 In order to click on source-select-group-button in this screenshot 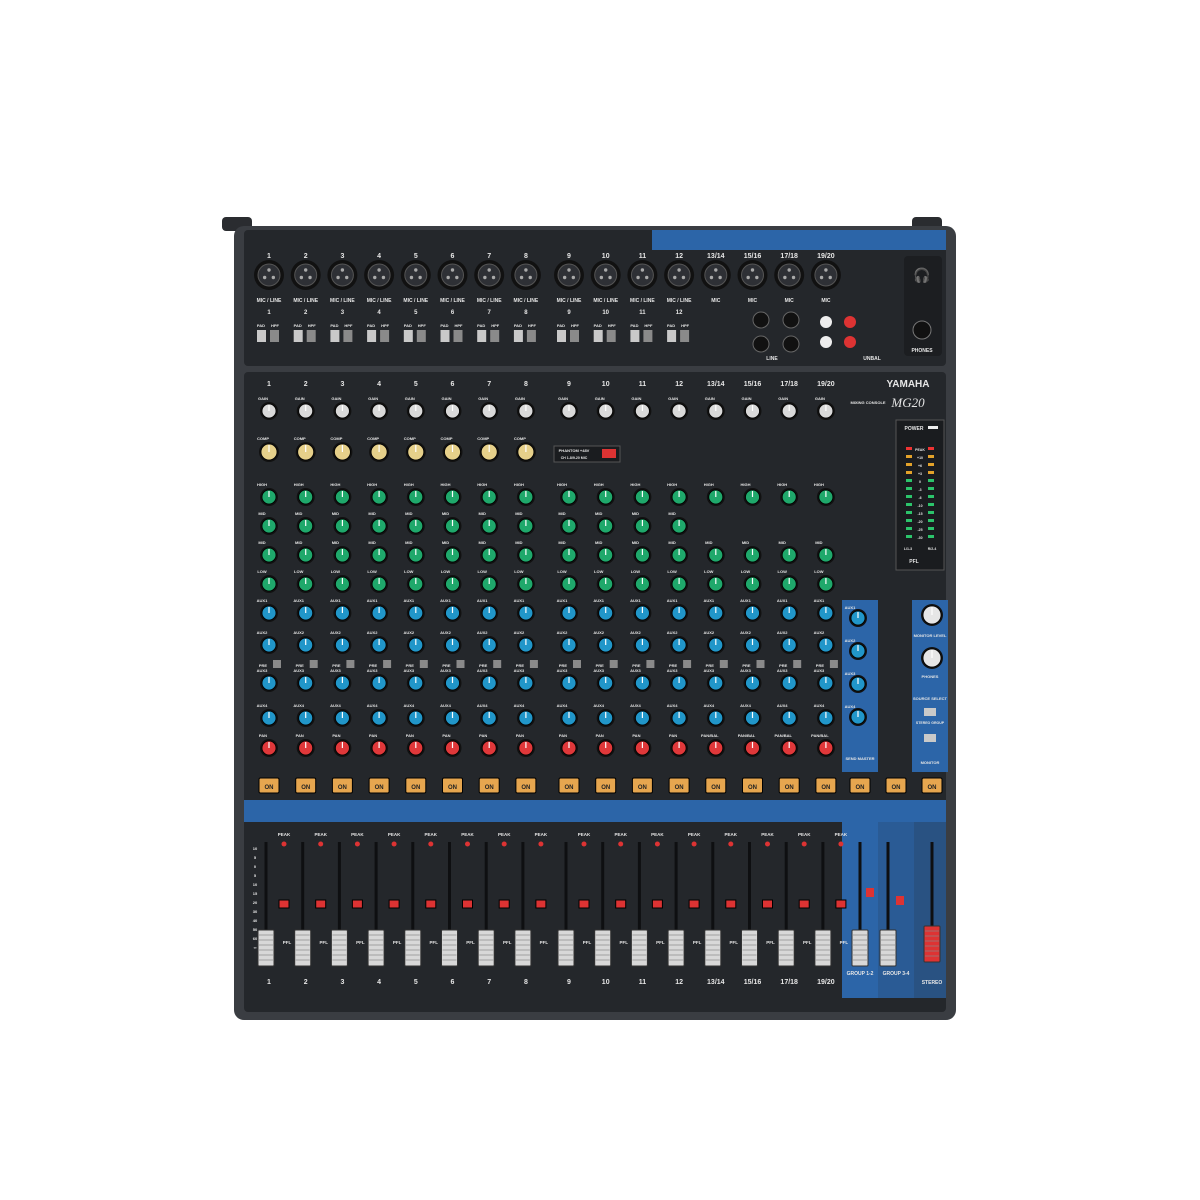, I will do `click(930, 738)`.